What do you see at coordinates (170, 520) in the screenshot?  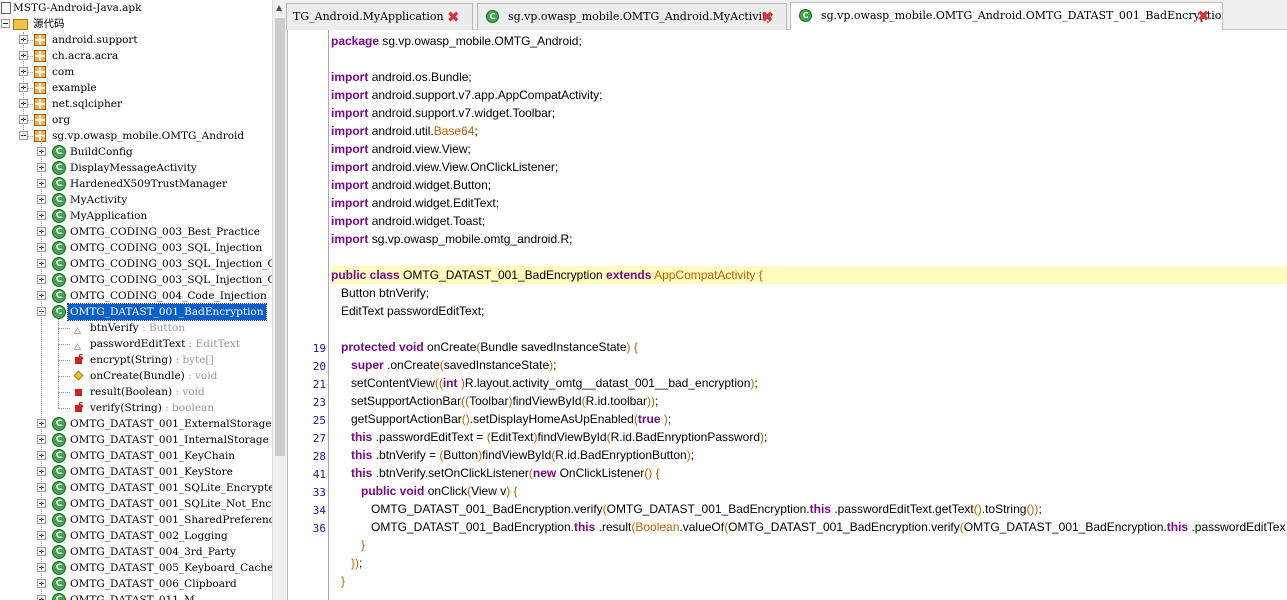 I see `class-label: OMTG_DATAST_001_SharedPreferences` at bounding box center [170, 520].